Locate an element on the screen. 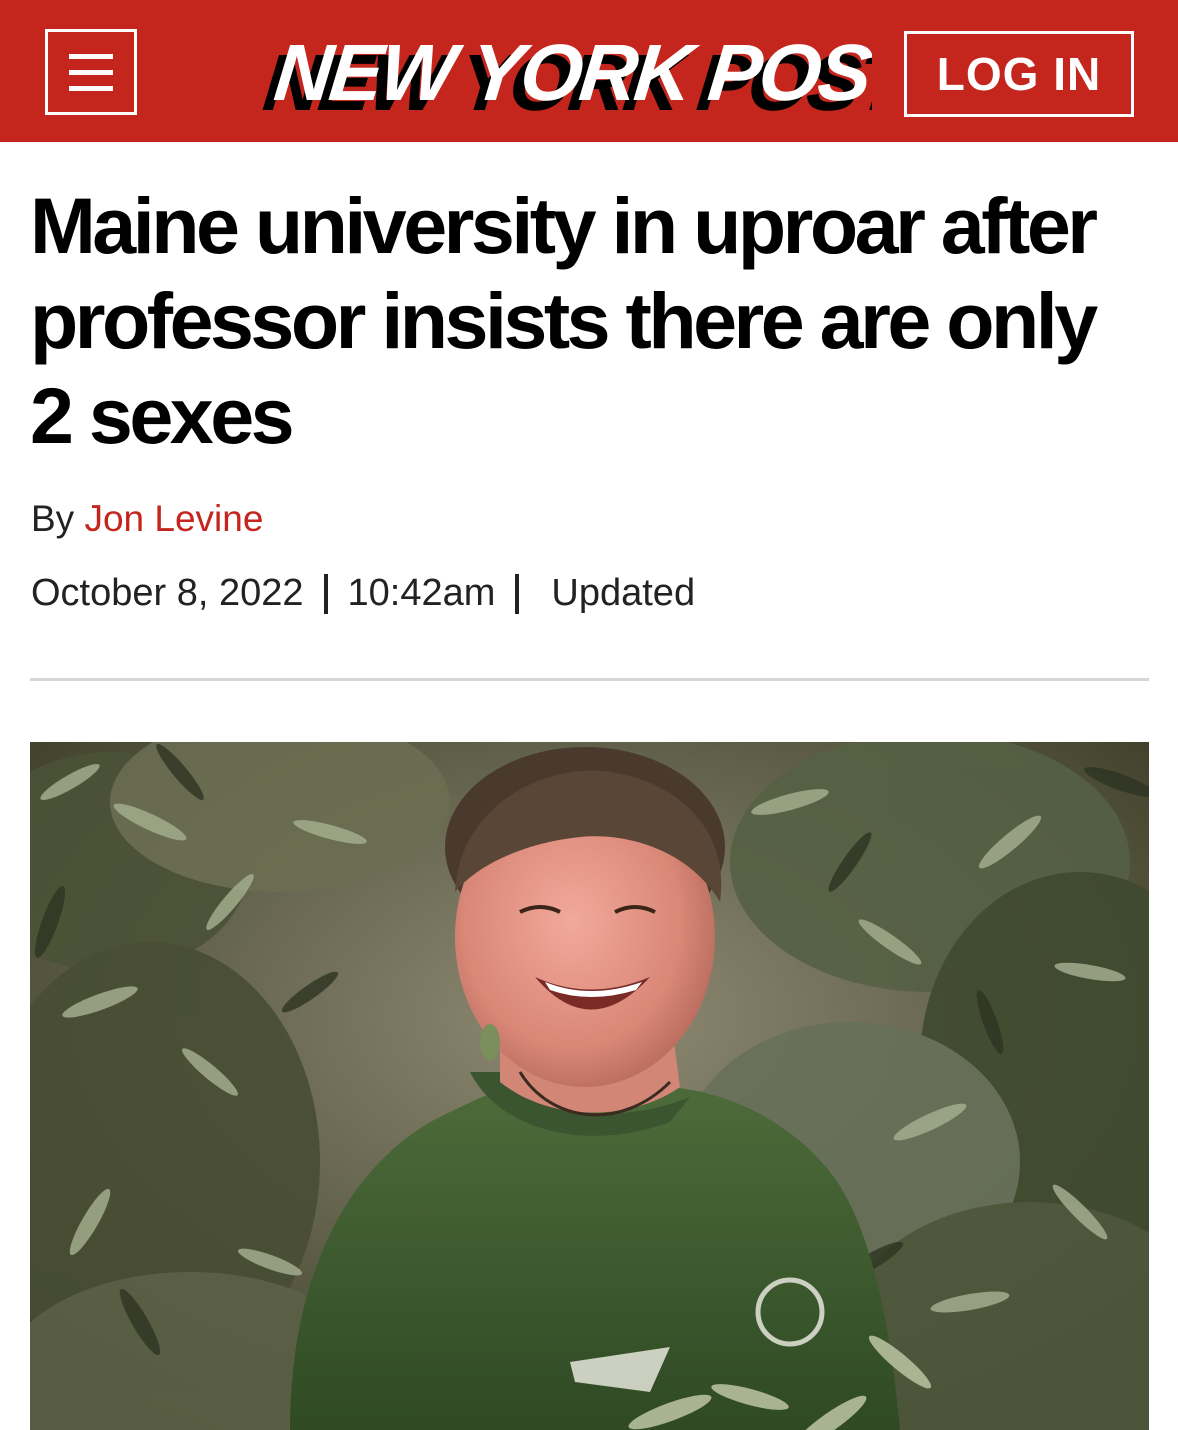 The image size is (1178, 1430). byline: By Jon Levine is located at coordinates (147, 519).